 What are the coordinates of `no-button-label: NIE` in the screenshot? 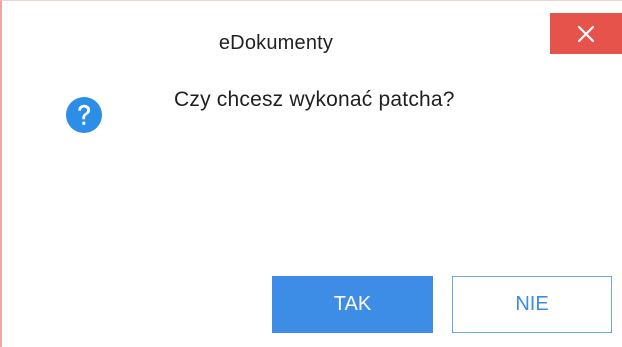 It's located at (532, 304).